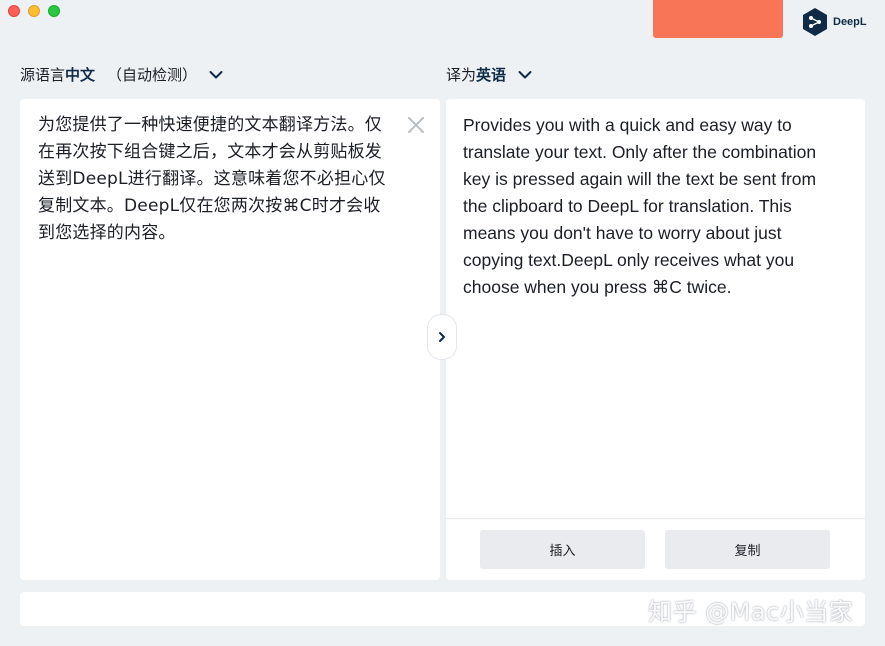 The height and width of the screenshot is (646, 885). I want to click on source-language-selector: 源语言 中文 （自动检测）, so click(121, 74).